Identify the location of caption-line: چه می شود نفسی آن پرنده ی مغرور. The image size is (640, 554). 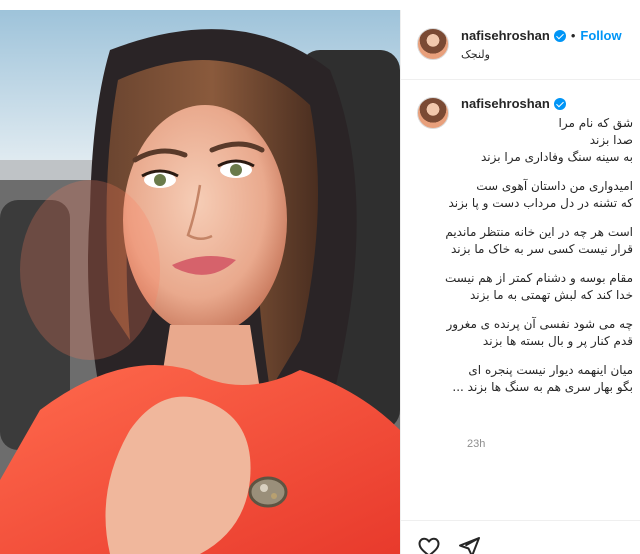
(539, 324).